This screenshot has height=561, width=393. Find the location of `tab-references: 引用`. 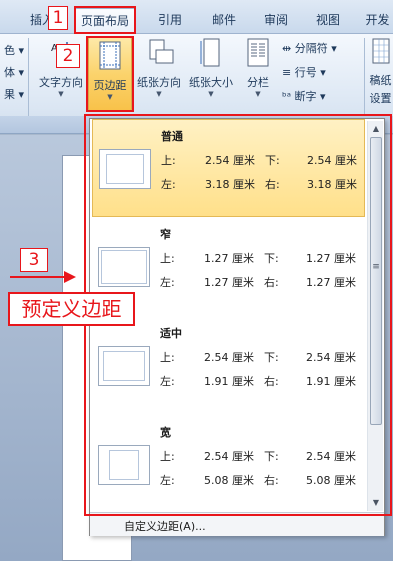

tab-references: 引用 is located at coordinates (170, 20).